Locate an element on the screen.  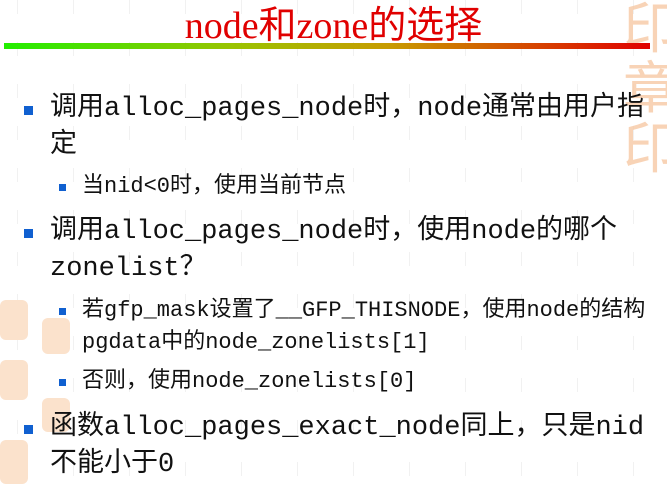
bullet-1: 调用alloc_pages_node时，node通常由用户指定 is located at coordinates (342, 128).